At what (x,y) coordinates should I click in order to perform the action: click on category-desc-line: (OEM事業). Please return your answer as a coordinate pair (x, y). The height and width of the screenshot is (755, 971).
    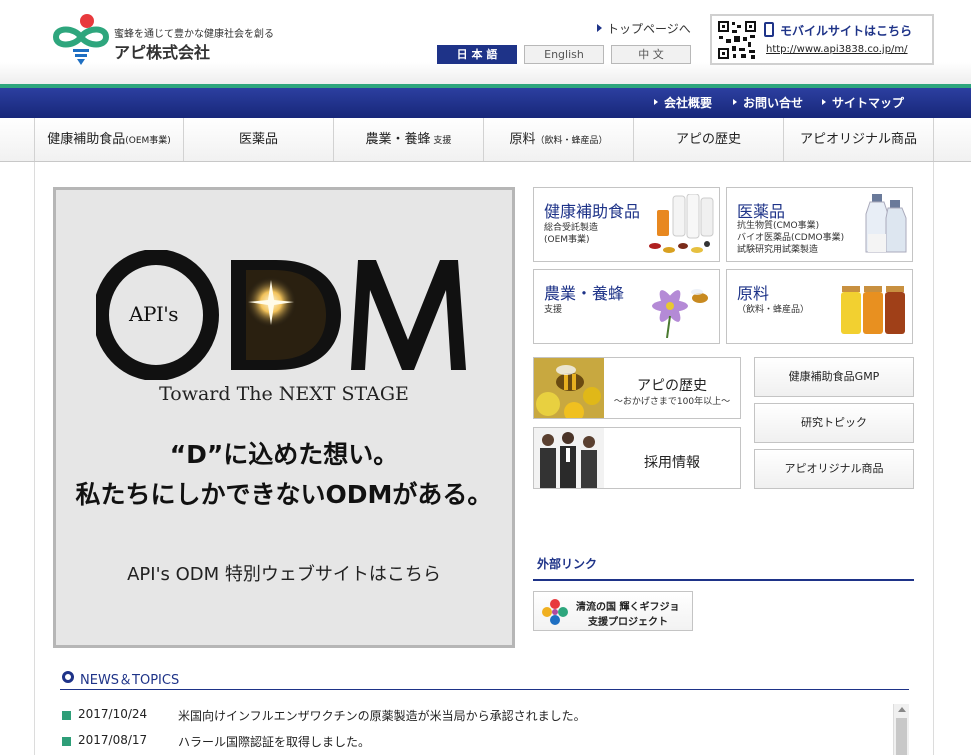
    Looking at the image, I should click on (567, 240).